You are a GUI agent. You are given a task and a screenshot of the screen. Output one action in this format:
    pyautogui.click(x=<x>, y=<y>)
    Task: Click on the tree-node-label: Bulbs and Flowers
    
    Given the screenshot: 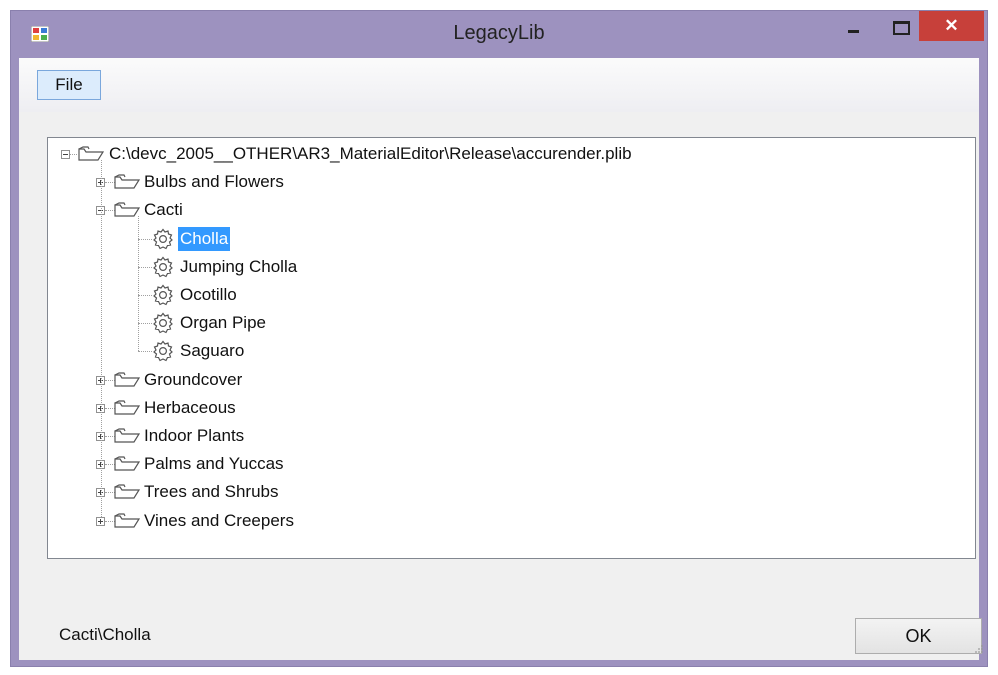 What is the action you would take?
    pyautogui.click(x=214, y=182)
    